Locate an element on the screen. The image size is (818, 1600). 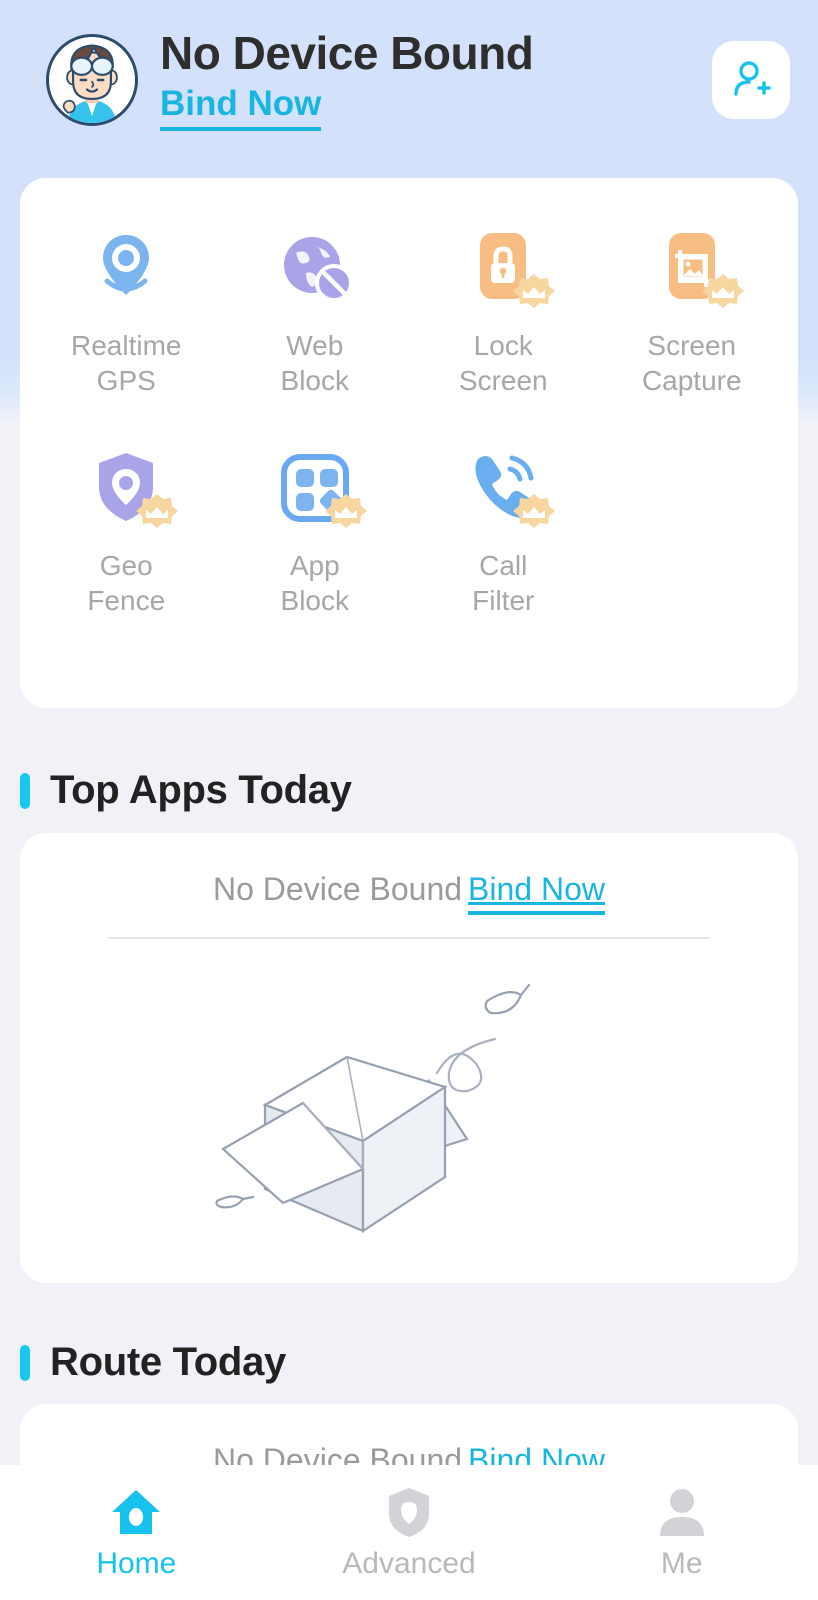
top-apps-notice: No Device Bound Bind Now is located at coordinates (409, 874).